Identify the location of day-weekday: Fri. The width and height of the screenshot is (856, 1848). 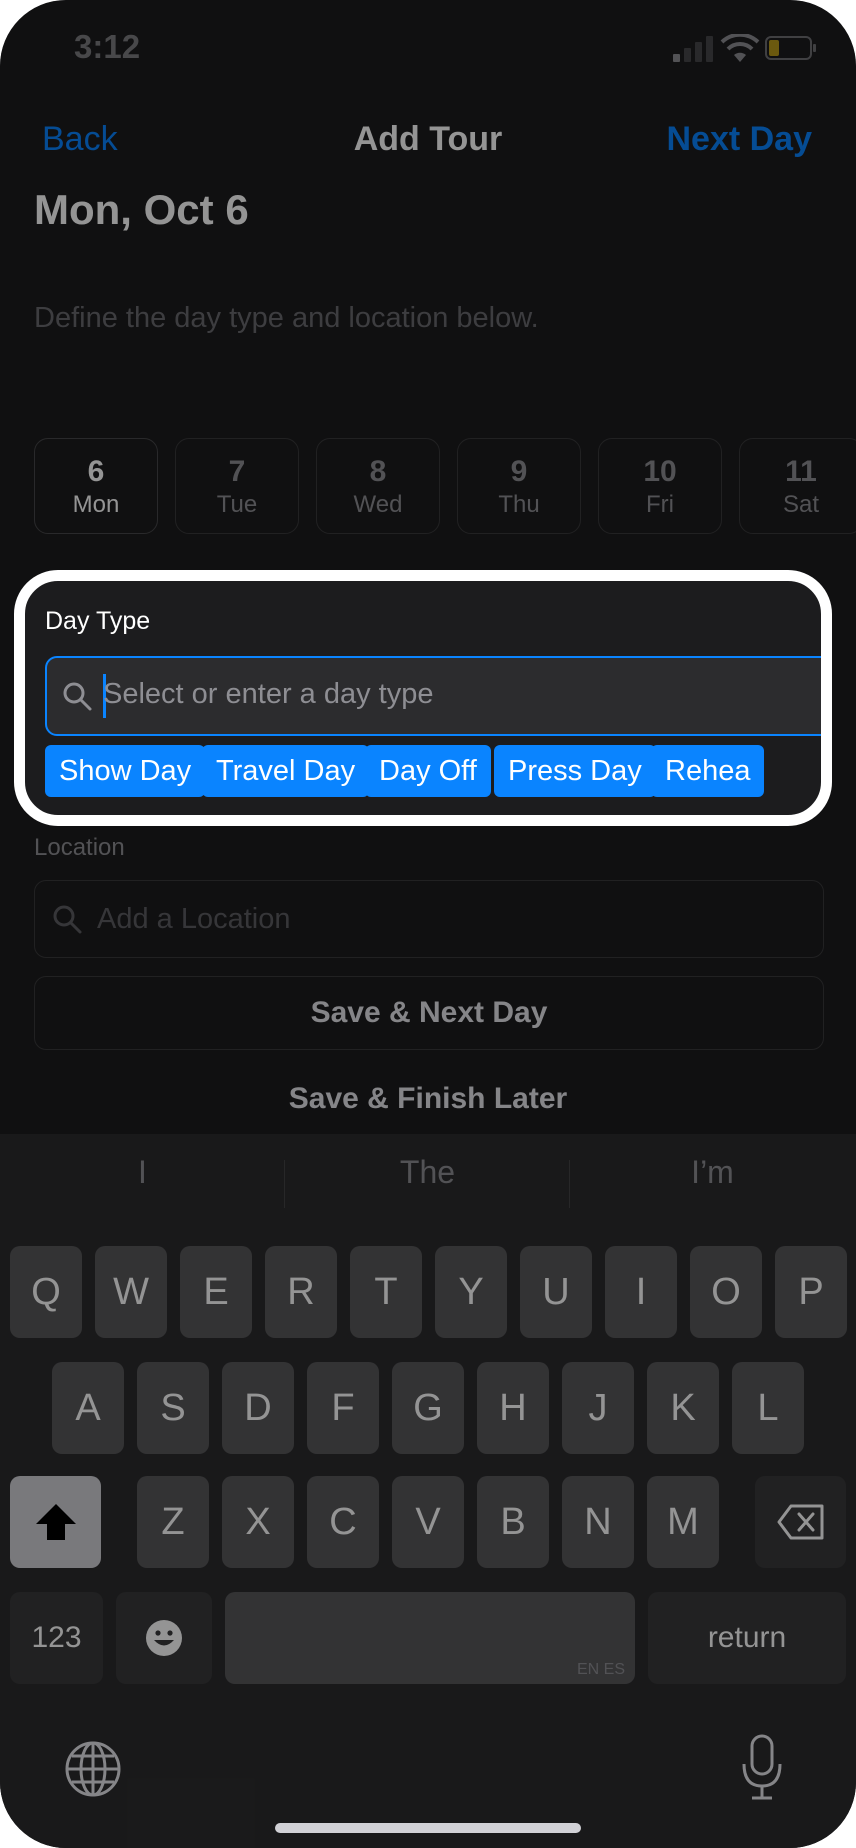
(660, 504).